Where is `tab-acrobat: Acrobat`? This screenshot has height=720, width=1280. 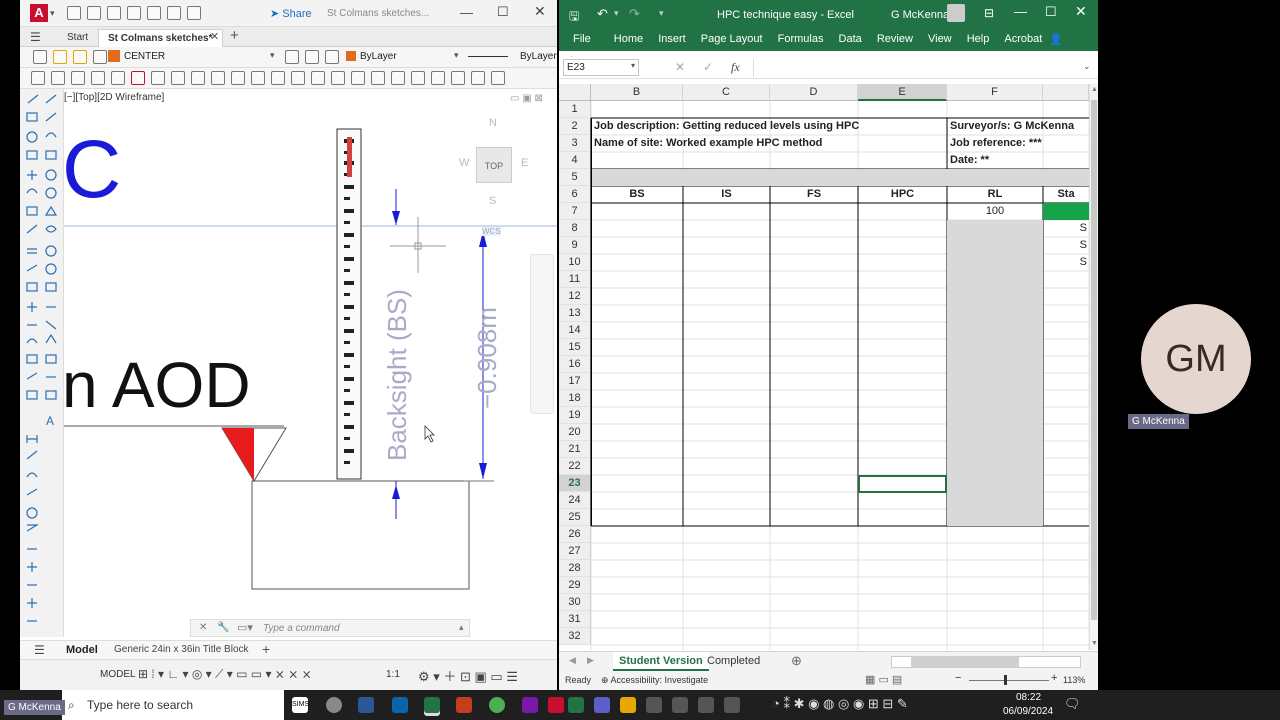
tab-acrobat: Acrobat is located at coordinates (1023, 39).